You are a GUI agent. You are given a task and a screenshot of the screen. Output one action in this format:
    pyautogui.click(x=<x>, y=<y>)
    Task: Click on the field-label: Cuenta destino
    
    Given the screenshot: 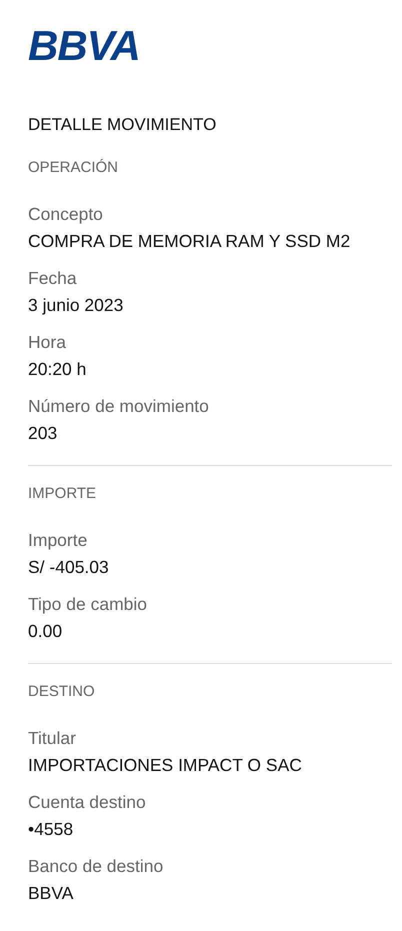 What is the action you would take?
    pyautogui.click(x=87, y=802)
    